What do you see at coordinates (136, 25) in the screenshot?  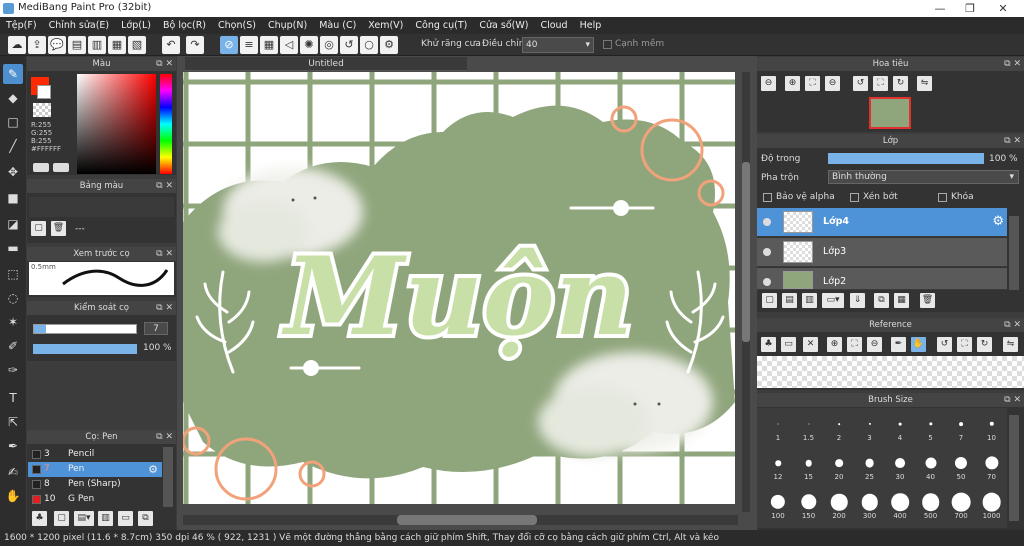 I see `menu-layer: Lớp(L)` at bounding box center [136, 25].